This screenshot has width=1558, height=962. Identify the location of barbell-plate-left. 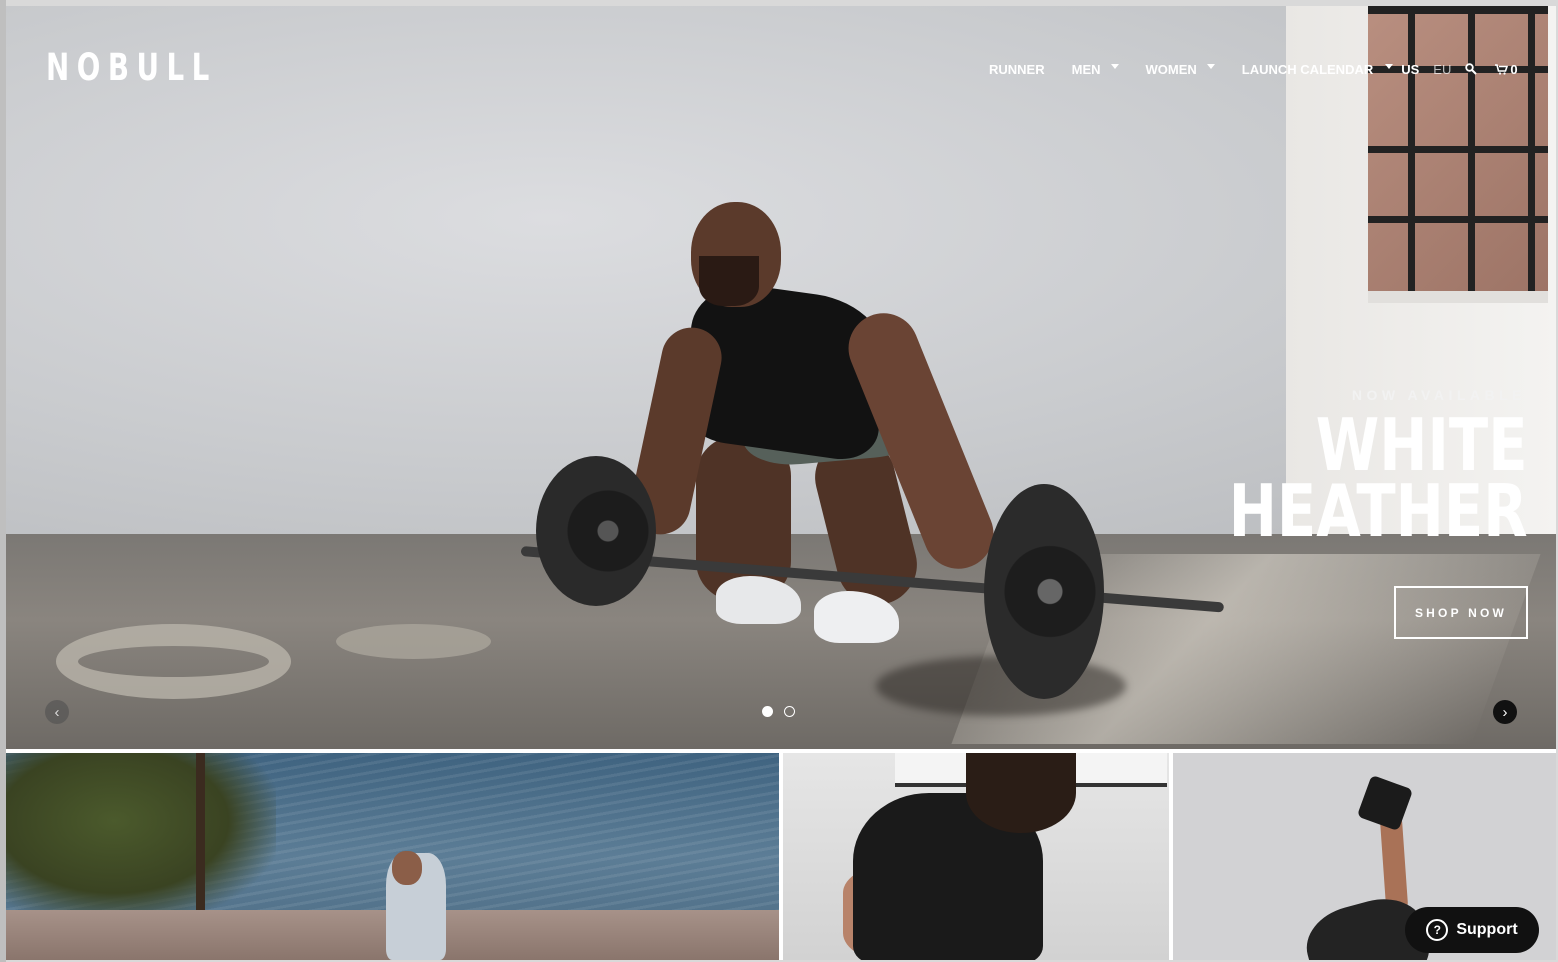
(596, 531).